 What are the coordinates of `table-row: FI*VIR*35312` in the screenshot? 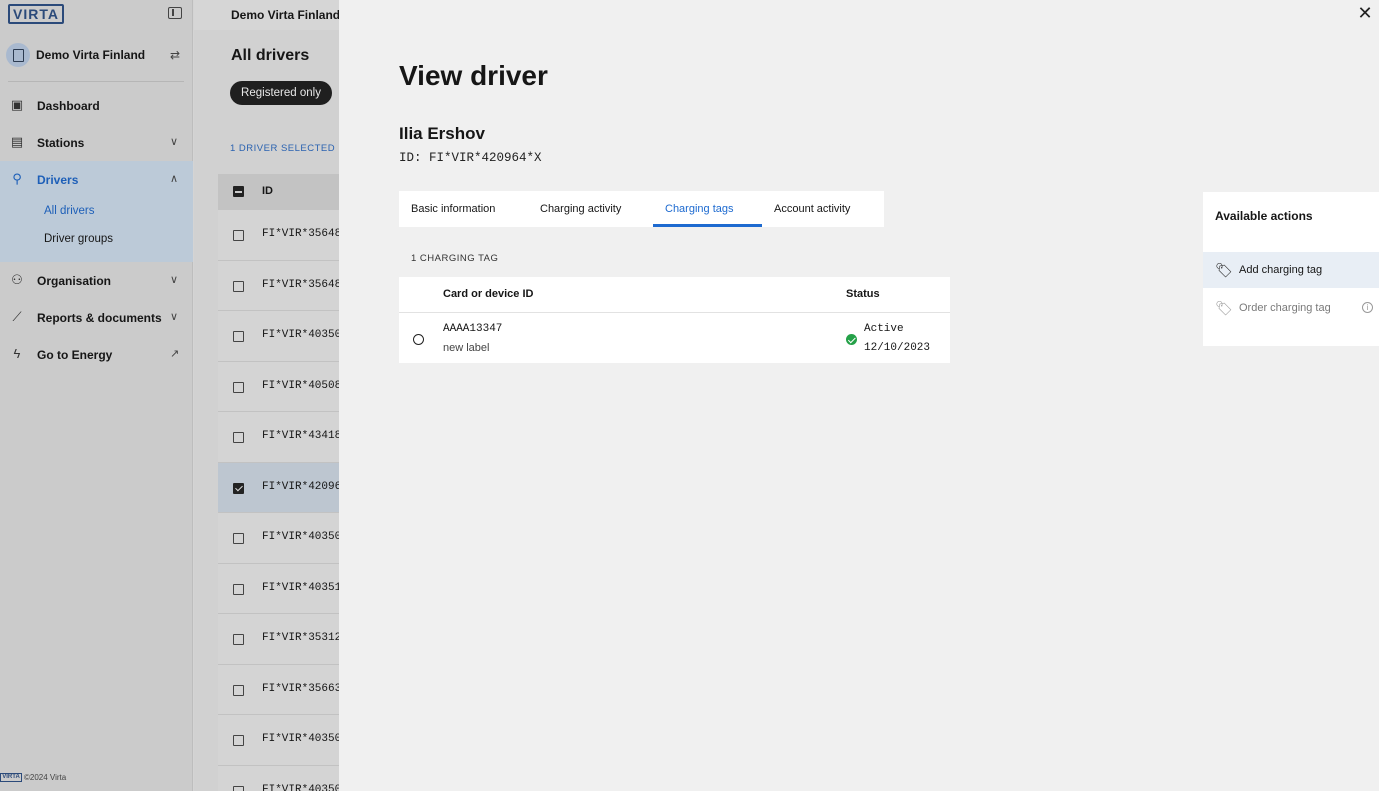 It's located at (278, 639).